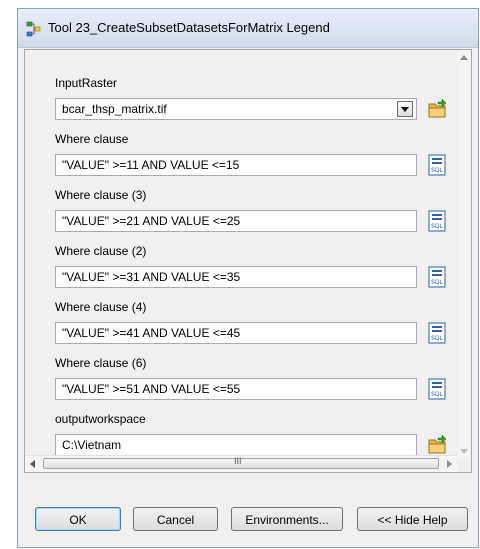 The image size is (480, 549). I want to click on scroll-down-icon, so click(464, 451).